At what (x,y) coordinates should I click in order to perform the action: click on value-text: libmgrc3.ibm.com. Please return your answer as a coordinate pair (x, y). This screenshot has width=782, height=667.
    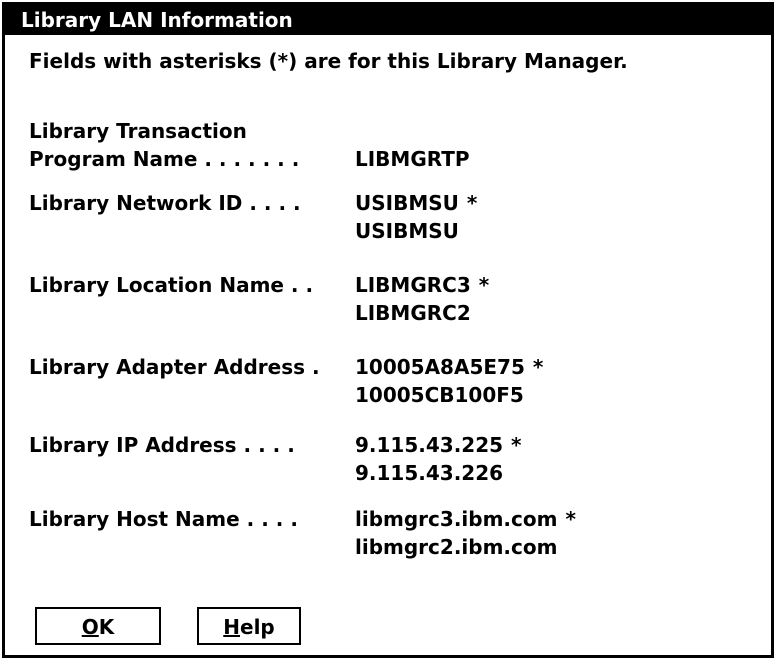
    Looking at the image, I should click on (456, 519).